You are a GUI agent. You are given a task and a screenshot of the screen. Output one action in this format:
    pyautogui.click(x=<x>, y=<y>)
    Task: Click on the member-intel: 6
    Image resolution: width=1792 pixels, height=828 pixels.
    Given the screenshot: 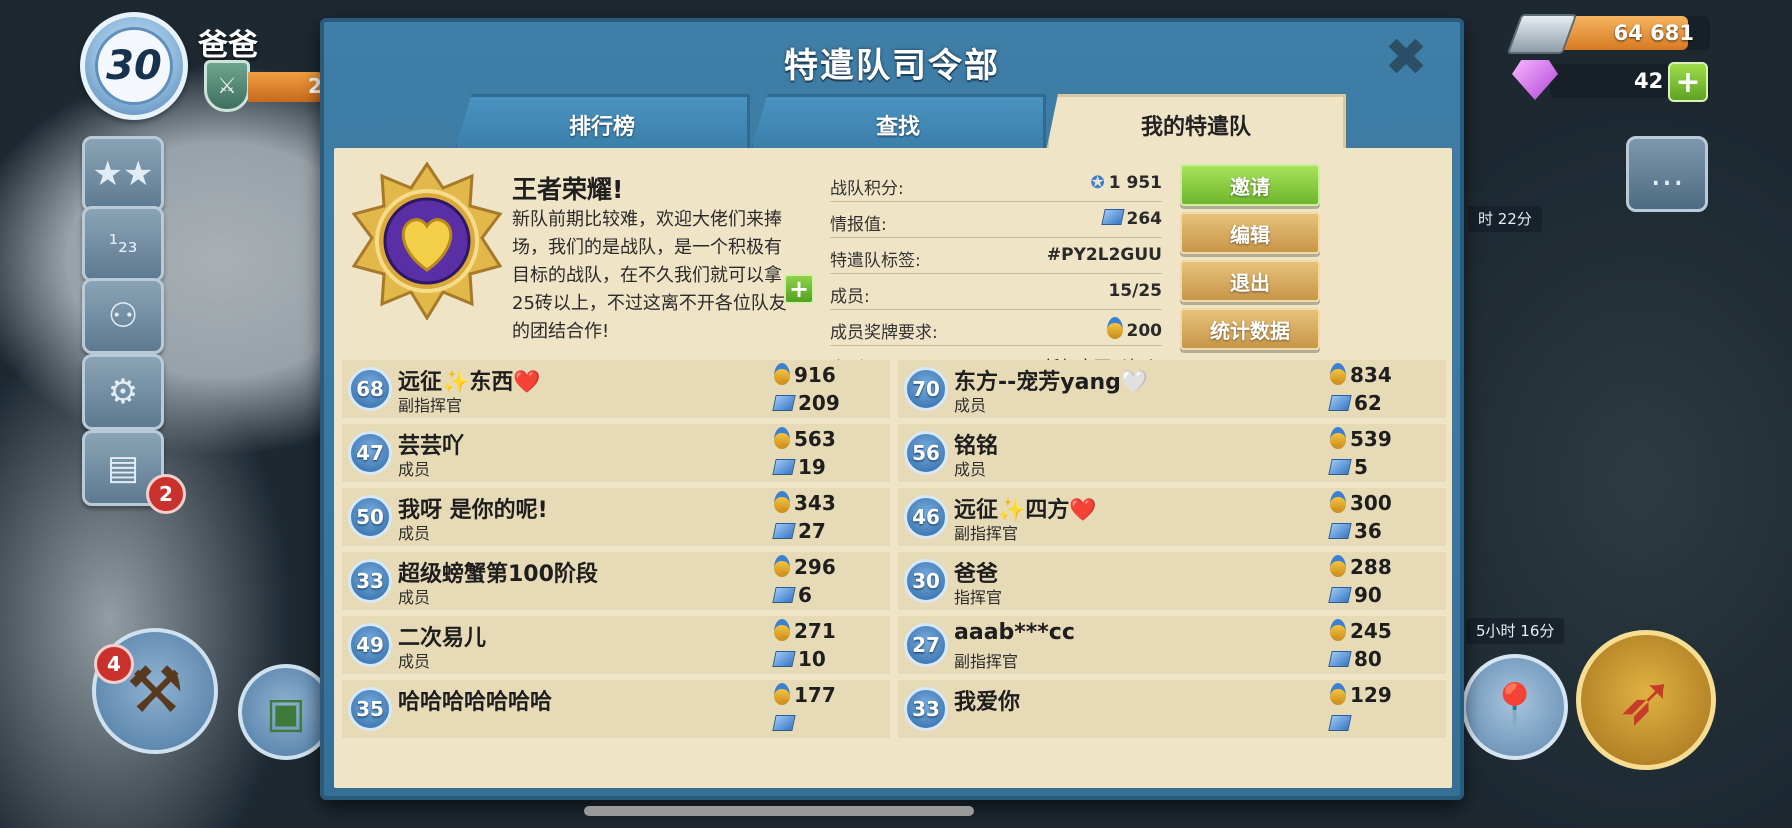 What is the action you would take?
    pyautogui.click(x=792, y=595)
    